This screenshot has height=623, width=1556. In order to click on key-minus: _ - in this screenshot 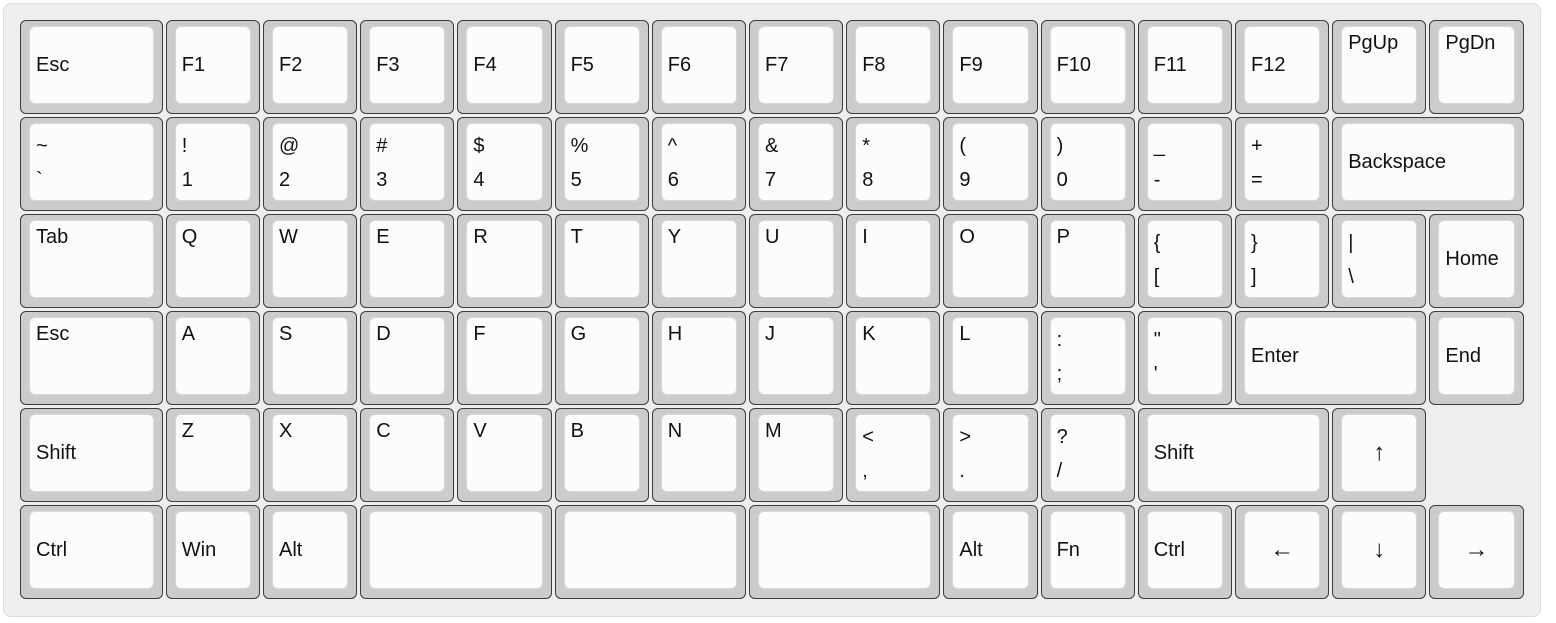, I will do `click(1184, 164)`.